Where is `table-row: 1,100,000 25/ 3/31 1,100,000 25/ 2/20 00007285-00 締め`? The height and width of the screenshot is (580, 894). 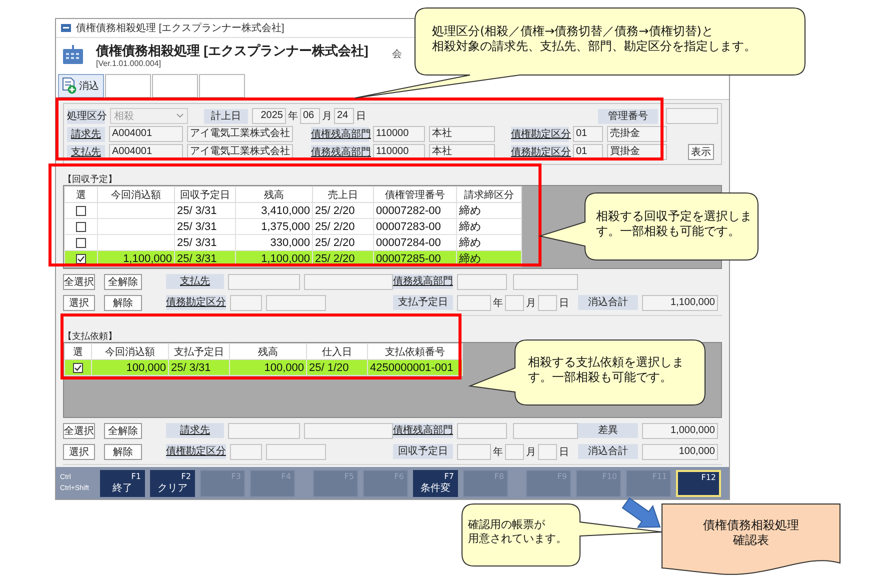
table-row: 1,100,000 25/ 3/31 1,100,000 25/ 2/20 00007285-00 締め is located at coordinates (293, 258).